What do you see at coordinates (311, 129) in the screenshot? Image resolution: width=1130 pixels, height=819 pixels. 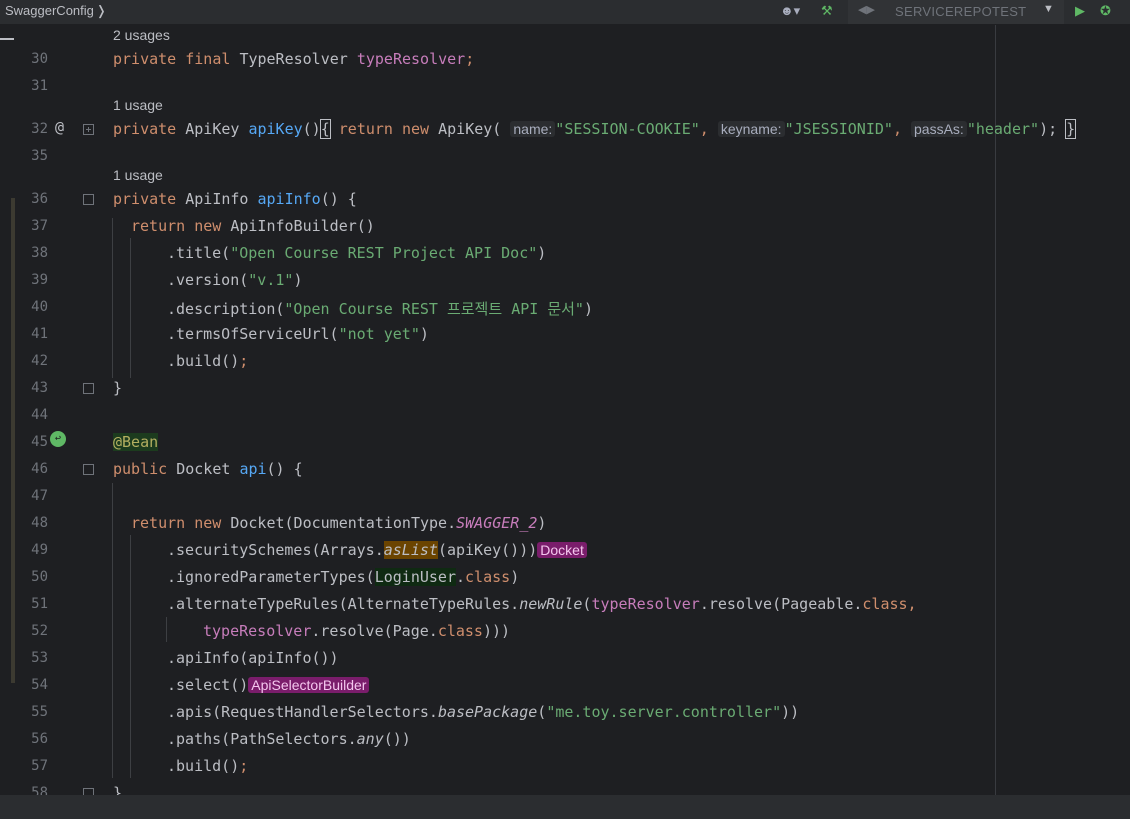 I see `parens: ()` at bounding box center [311, 129].